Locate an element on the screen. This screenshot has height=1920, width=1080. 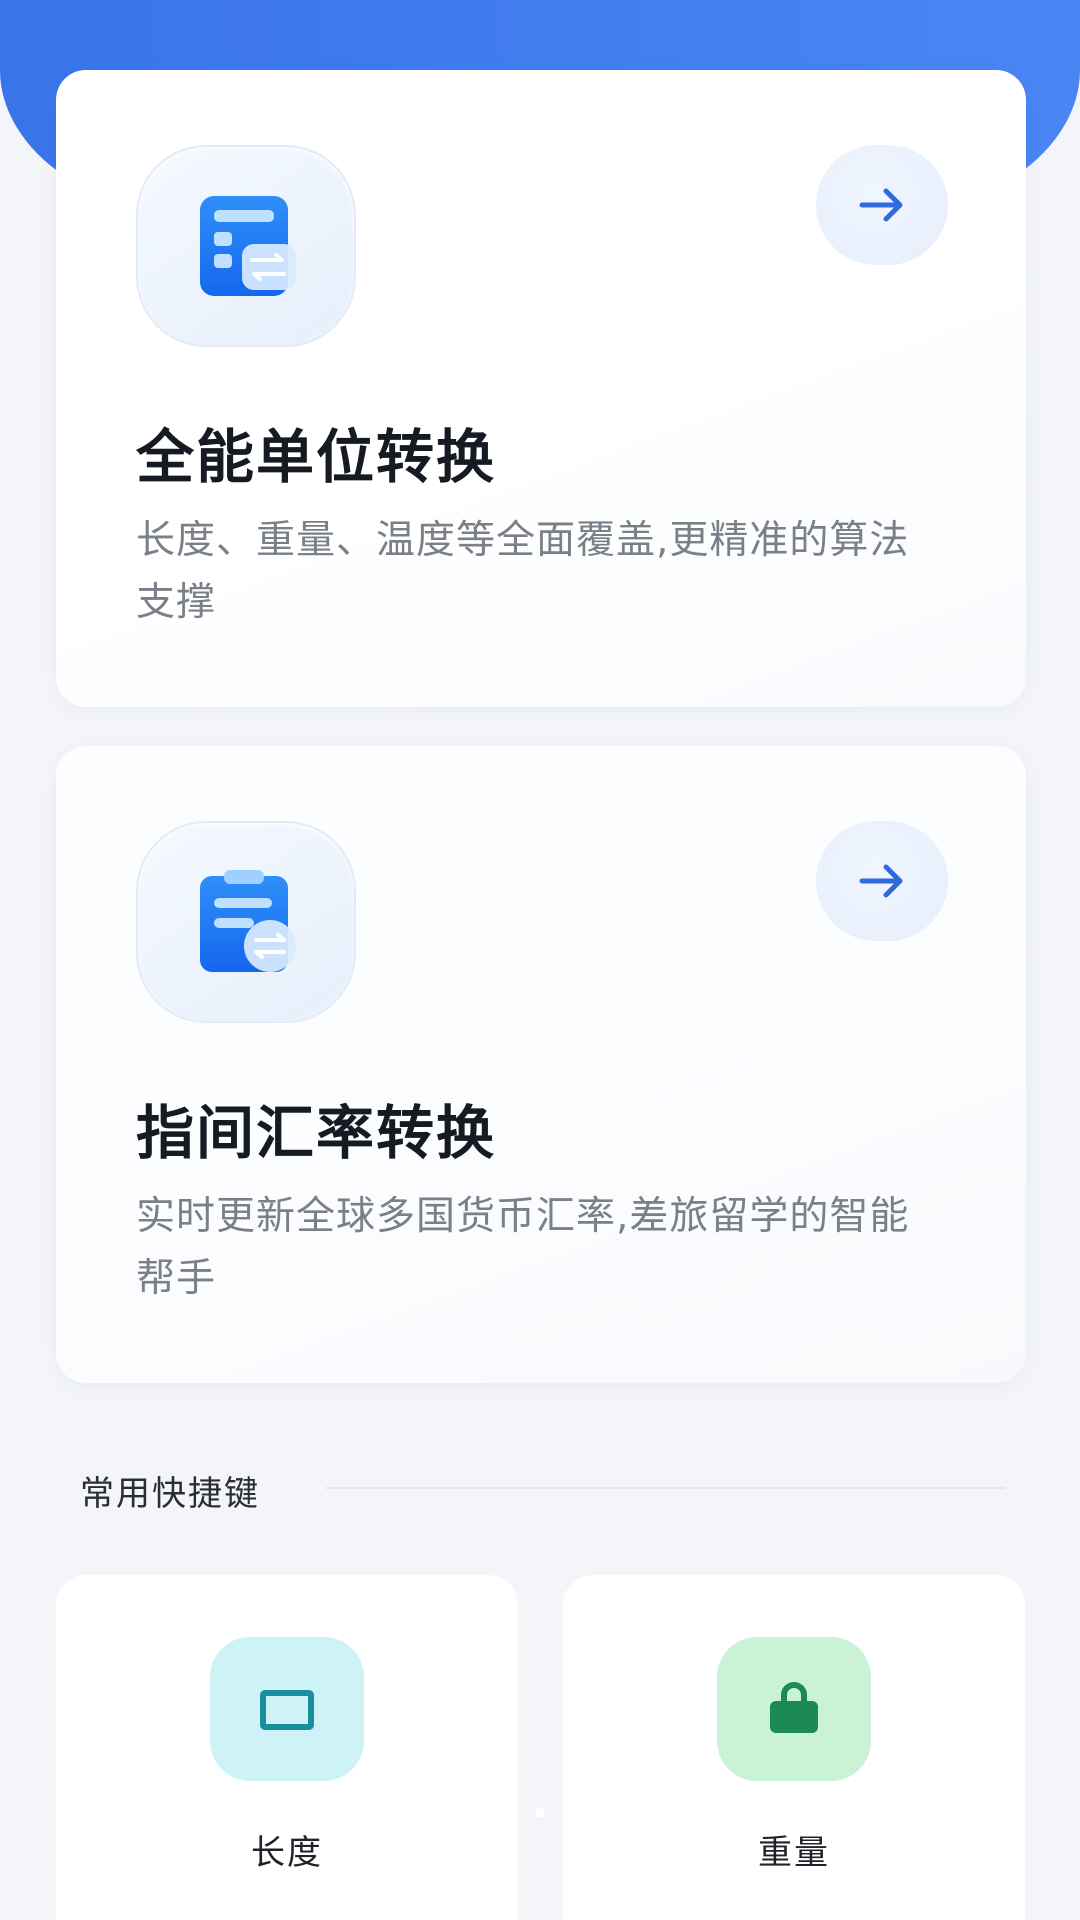
section-divider is located at coordinates (665, 1488).